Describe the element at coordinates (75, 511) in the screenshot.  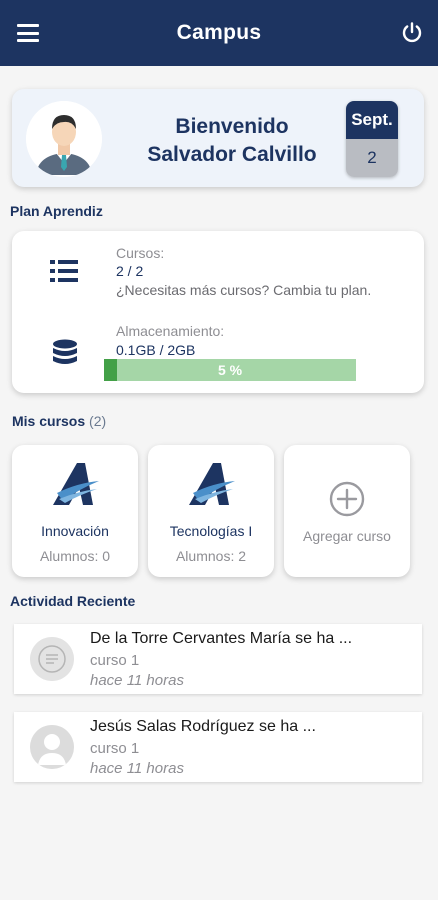
I see `course-card-innovacion: Innovación Alumnos: 0` at that location.